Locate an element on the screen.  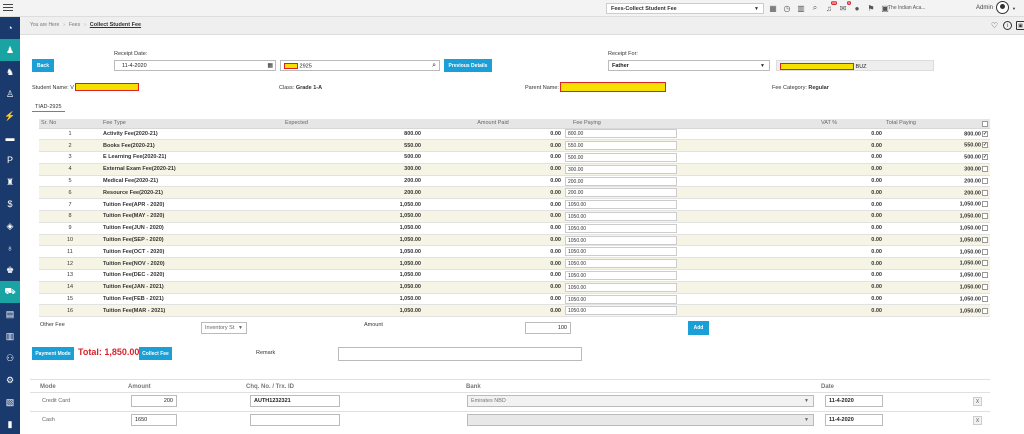
collect-fee-button: Collect Fee is located at coordinates (155, 353).